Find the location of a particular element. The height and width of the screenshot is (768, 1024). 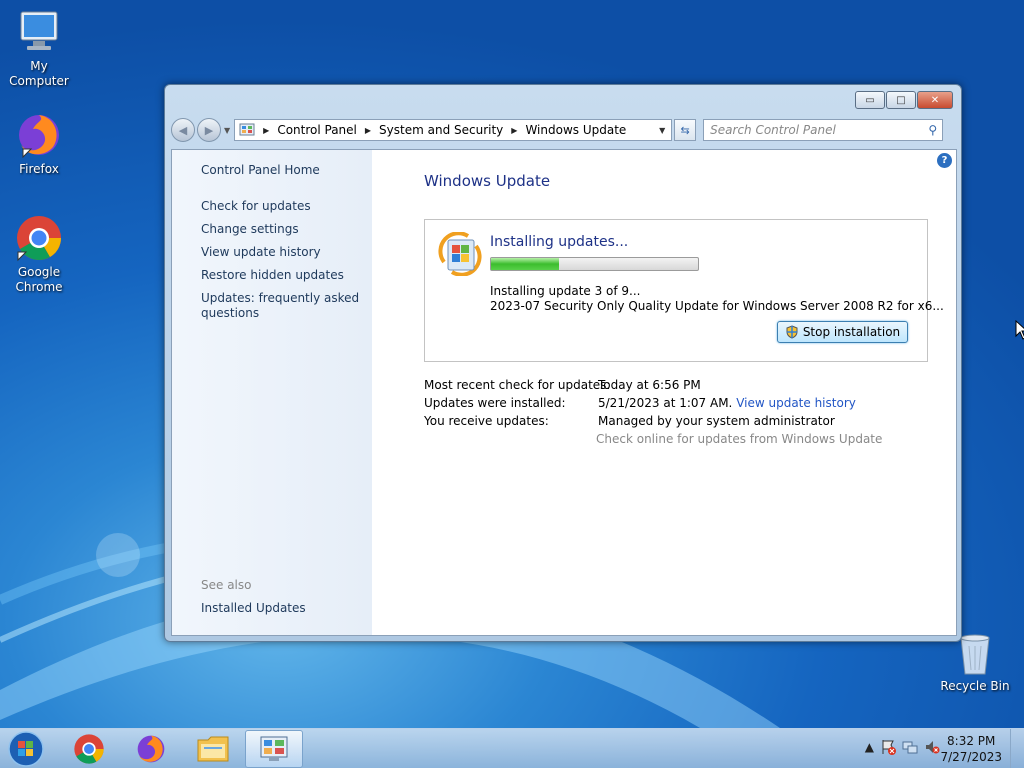

taskbar-control-panel is located at coordinates (274, 749).